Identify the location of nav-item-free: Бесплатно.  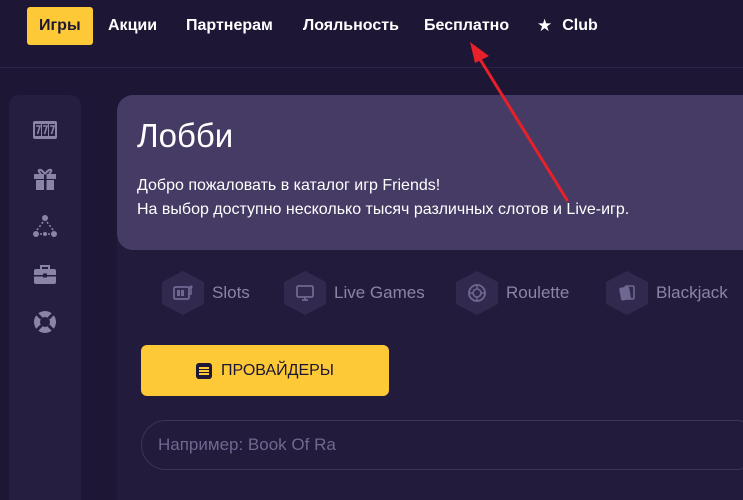
(466, 26).